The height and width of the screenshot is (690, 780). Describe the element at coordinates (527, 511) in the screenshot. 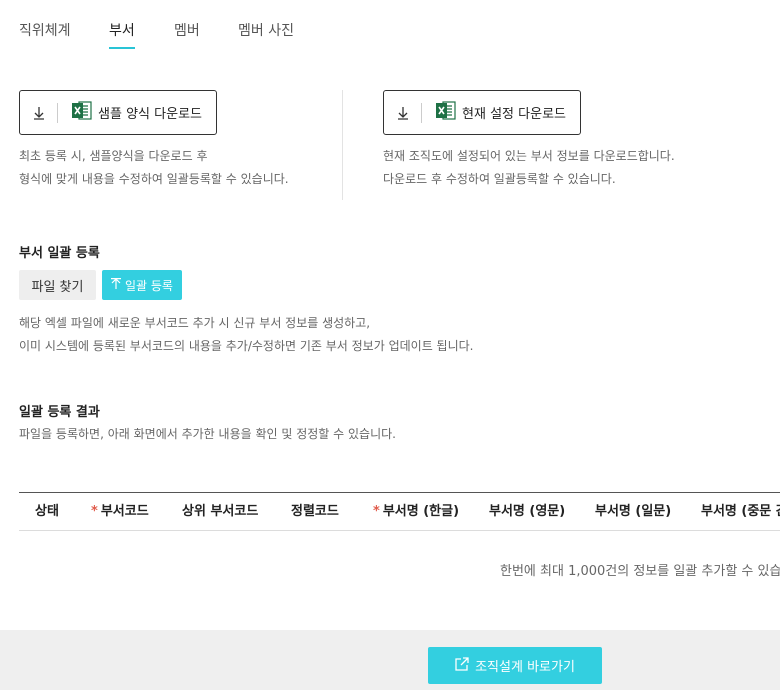

I see `column-header-dept-name-en: 부서명 (영문)` at that location.